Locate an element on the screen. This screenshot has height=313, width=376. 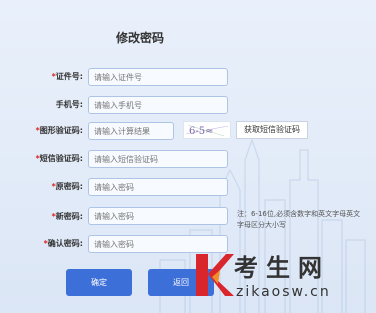
confirm-button: 确定 is located at coordinates (99, 282).